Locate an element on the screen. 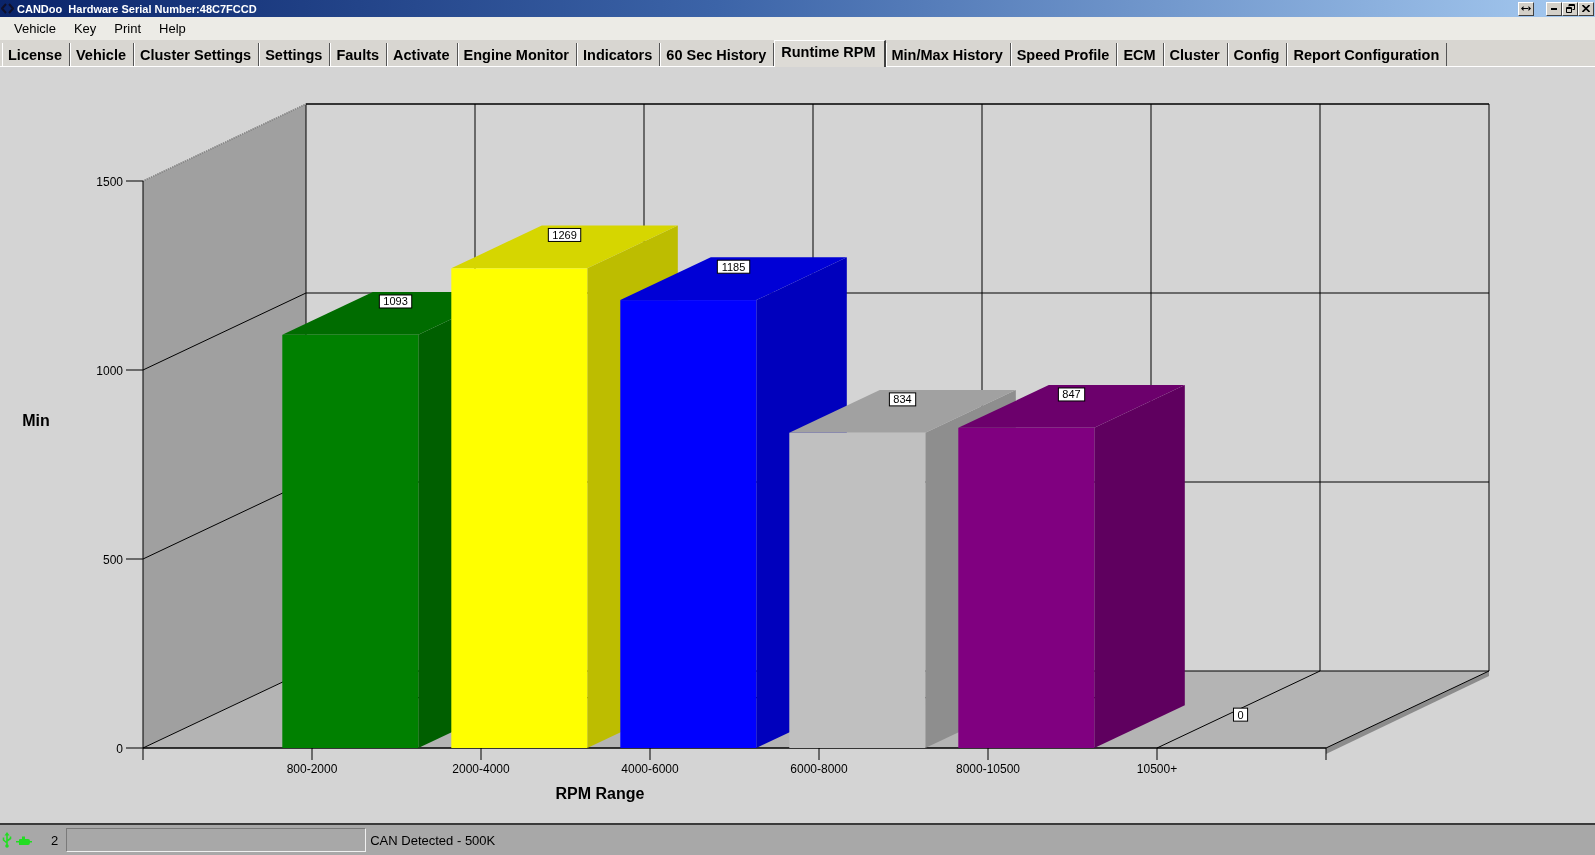  data-label: 834 is located at coordinates (902, 399).